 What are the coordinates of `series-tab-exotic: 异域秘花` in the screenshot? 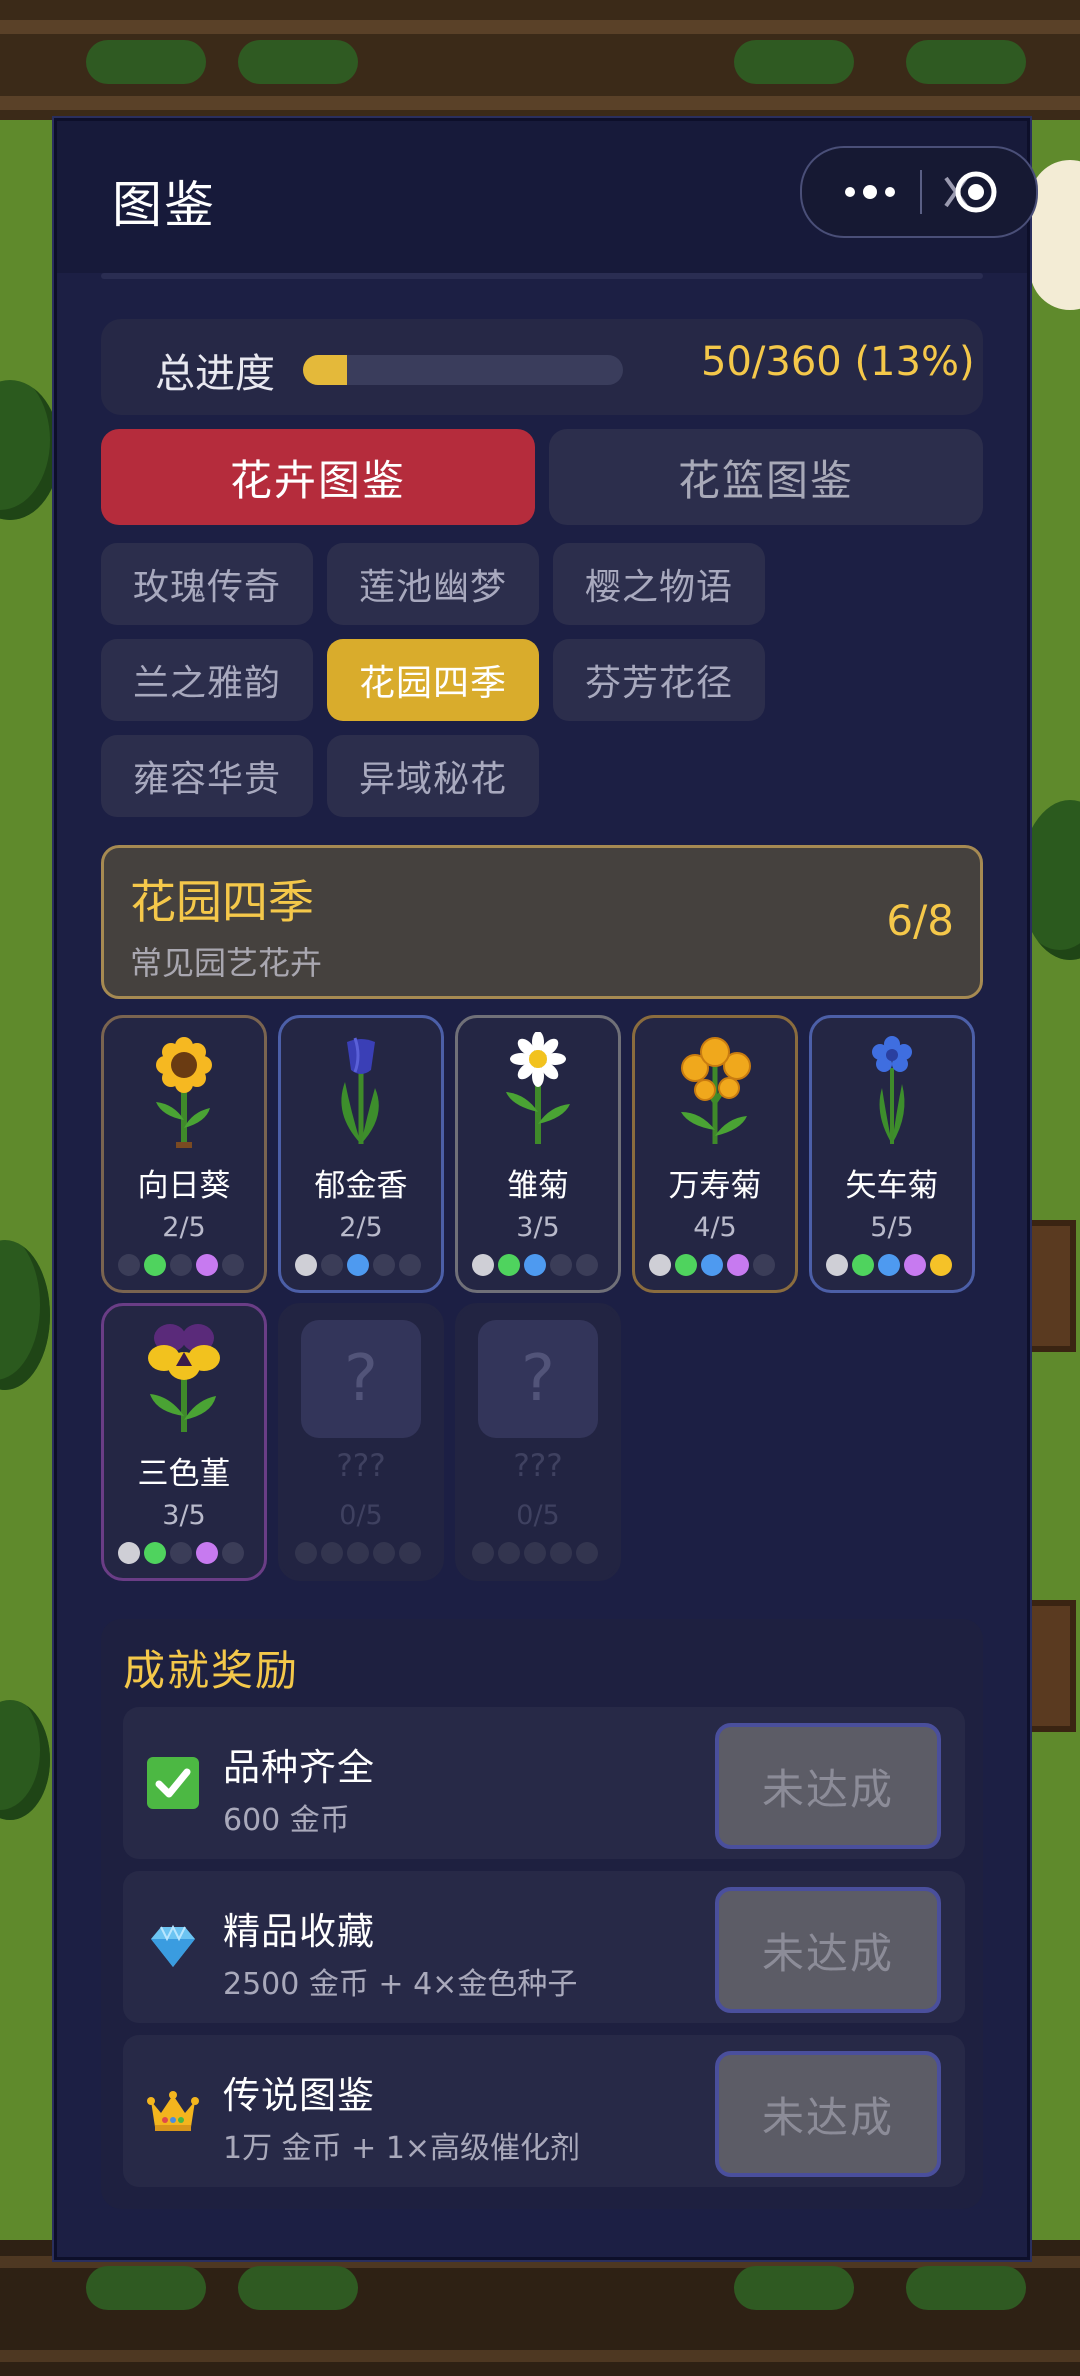 It's located at (433, 776).